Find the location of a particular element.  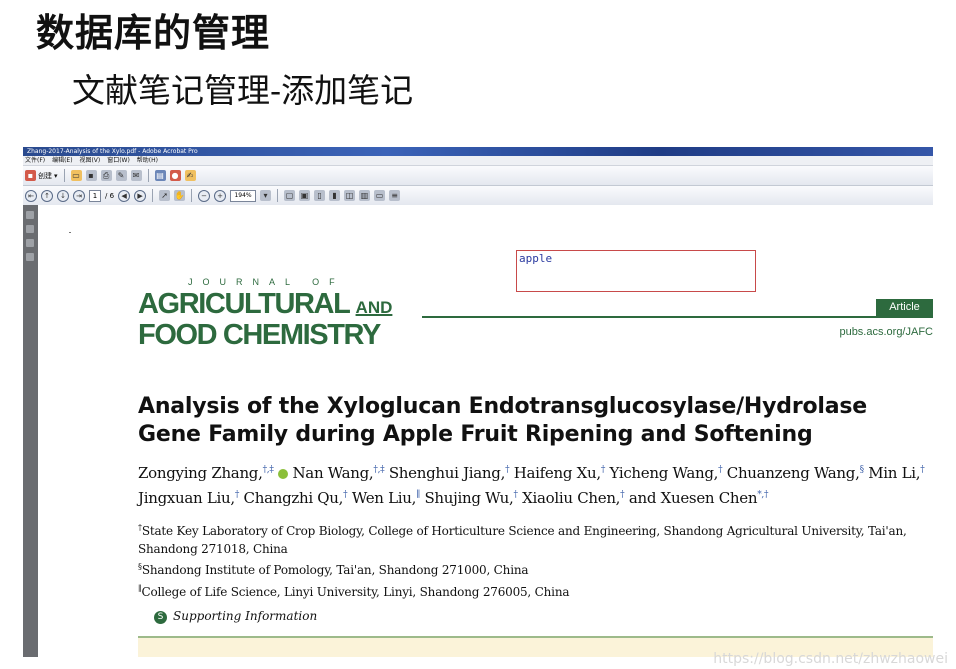

signatures-panel-icon is located at coordinates (30, 257).